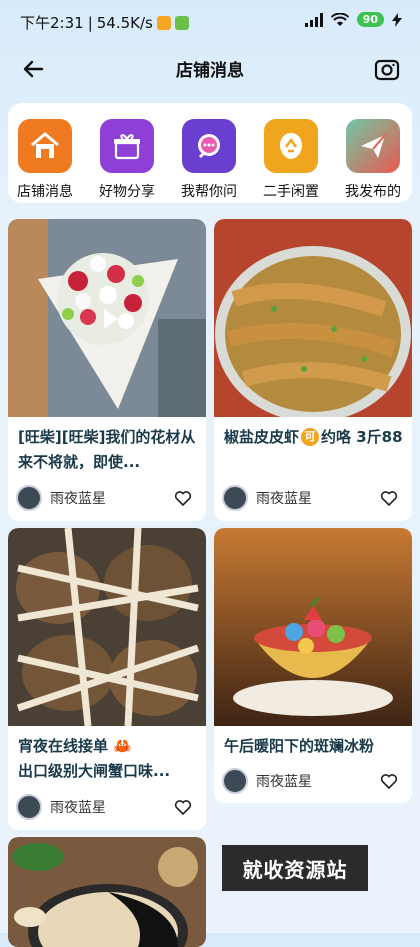 The height and width of the screenshot is (947, 420). I want to click on post-title: 午后暖阳下的斑斓冰粉, so click(299, 746).